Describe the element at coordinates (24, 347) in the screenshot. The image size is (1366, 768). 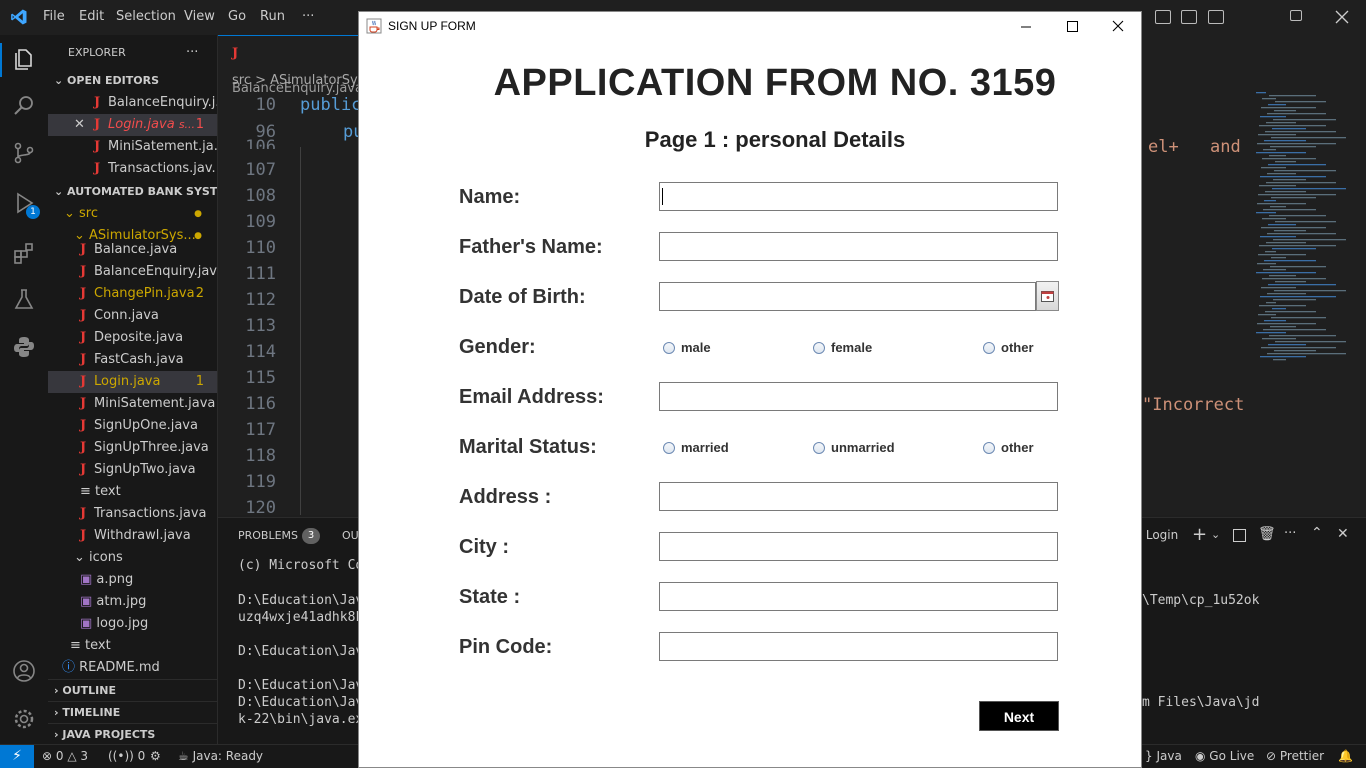
I see `python-icon` at that location.